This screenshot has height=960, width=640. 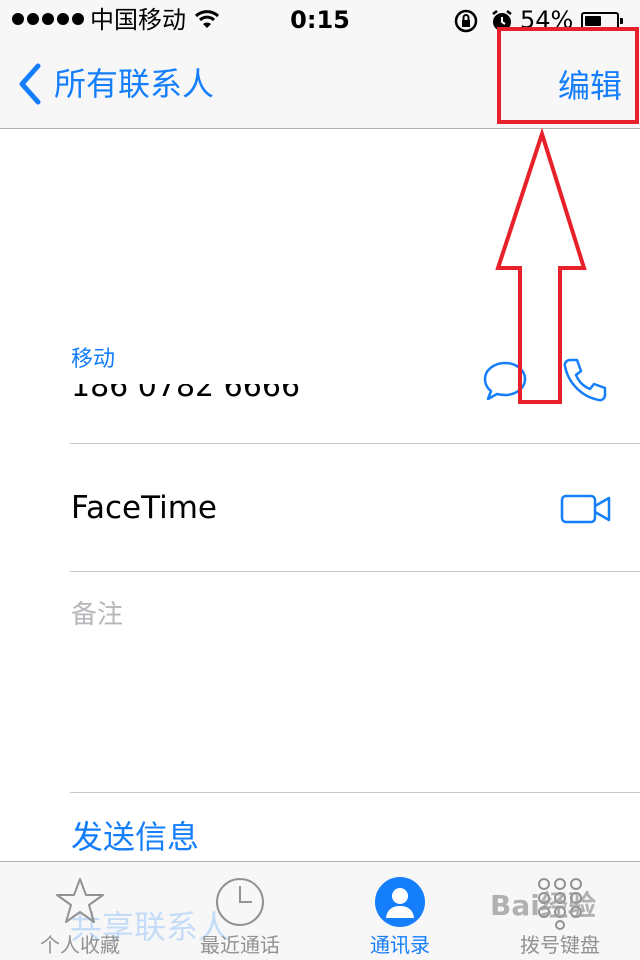 What do you see at coordinates (135, 837) in the screenshot?
I see `send-message-button: 发送信息` at bounding box center [135, 837].